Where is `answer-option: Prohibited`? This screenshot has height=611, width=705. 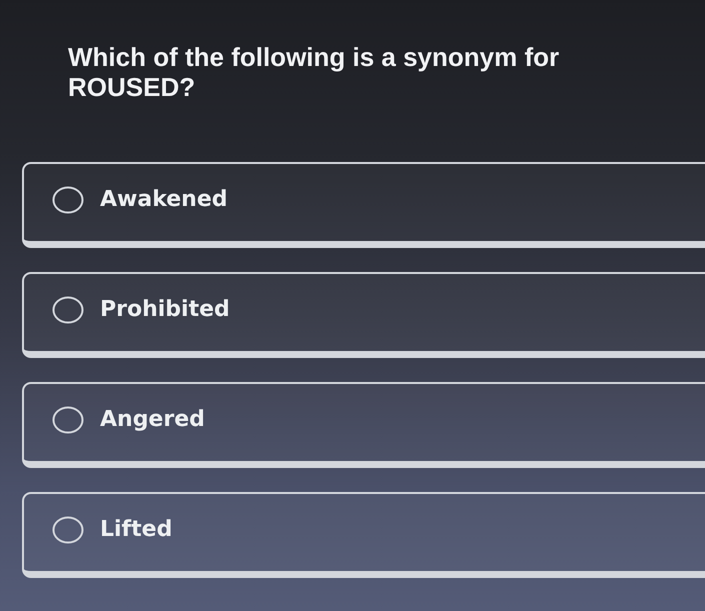
answer-option: Prohibited is located at coordinates (363, 315).